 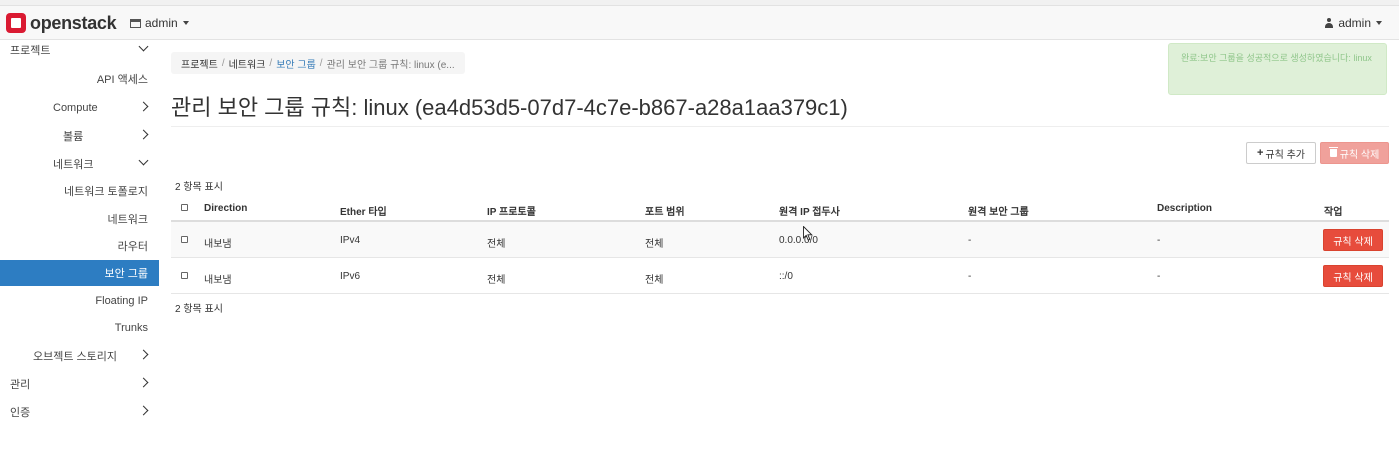 What do you see at coordinates (199, 65) in the screenshot?
I see `breadcrumb-project: 프로젝트` at bounding box center [199, 65].